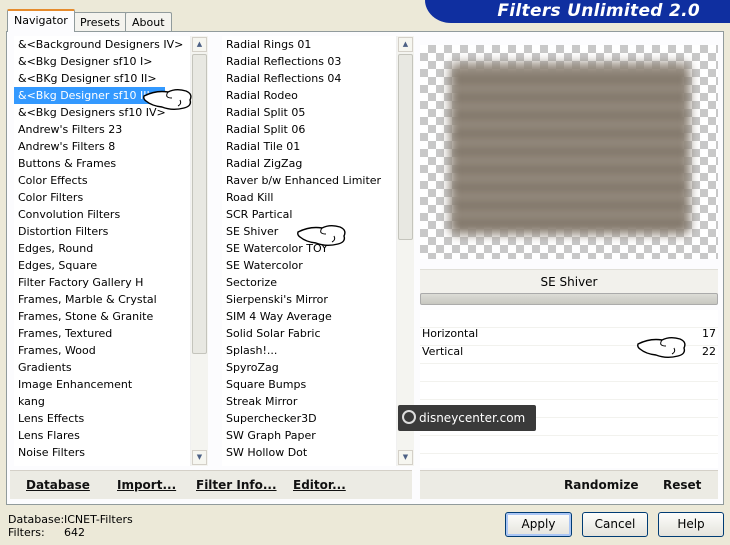 The image size is (730, 545). I want to click on globe-icon, so click(409, 417).